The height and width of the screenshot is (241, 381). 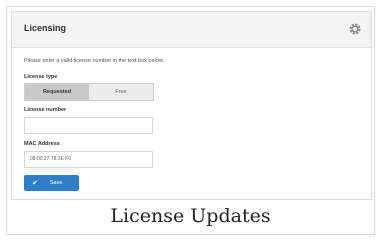 I want to click on license-type-option-requested: Requested, so click(x=57, y=92).